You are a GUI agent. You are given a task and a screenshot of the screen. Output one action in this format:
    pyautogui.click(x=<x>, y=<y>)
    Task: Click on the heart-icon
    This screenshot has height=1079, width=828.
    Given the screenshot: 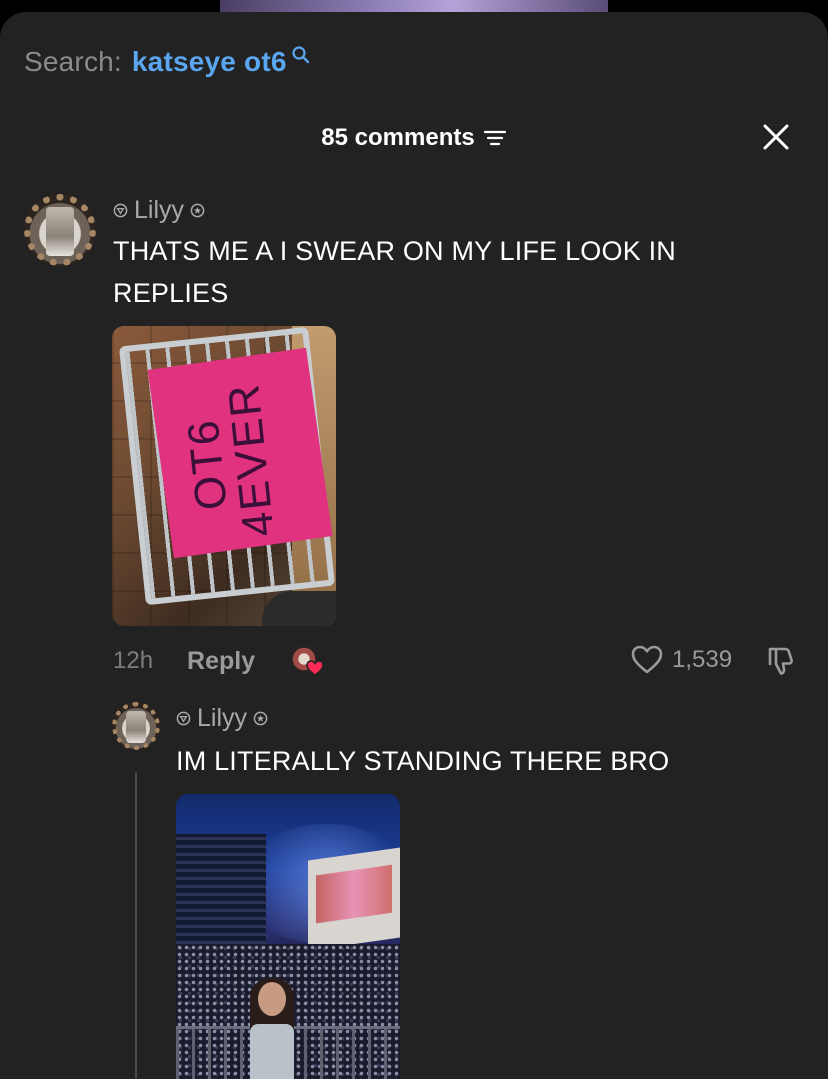 What is the action you would take?
    pyautogui.click(x=647, y=660)
    